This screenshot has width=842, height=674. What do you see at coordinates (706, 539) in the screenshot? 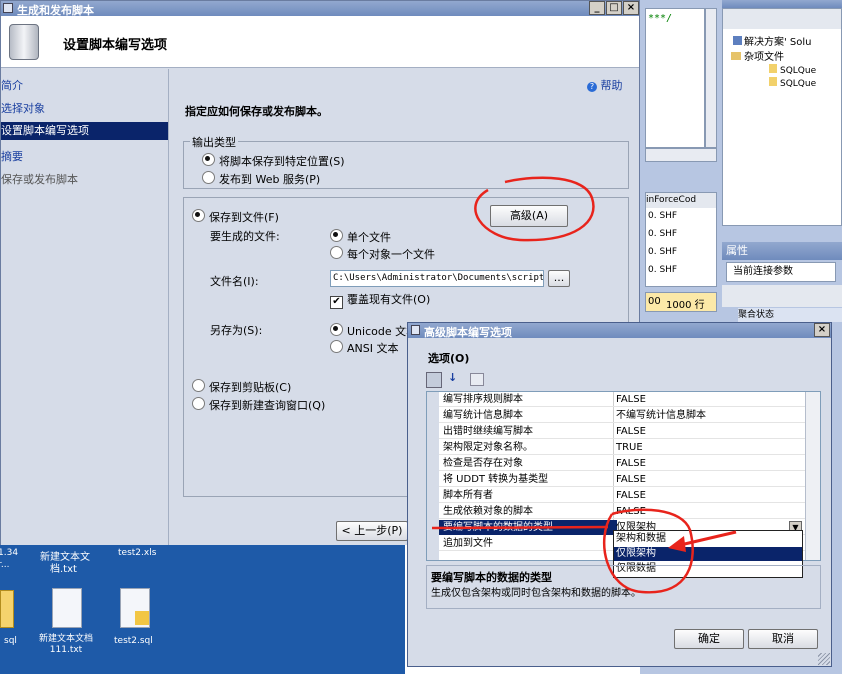
I see `annotation-arrow` at bounding box center [706, 539].